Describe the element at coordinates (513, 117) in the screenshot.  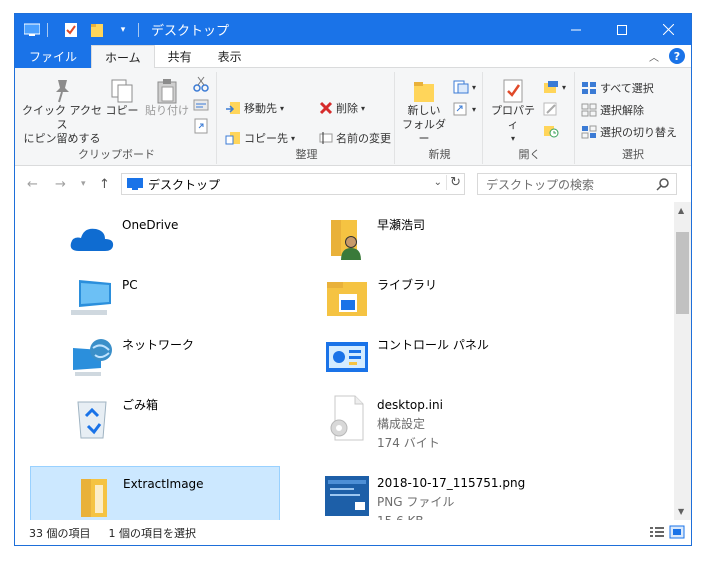
I see `properties-label: プロパティ` at that location.